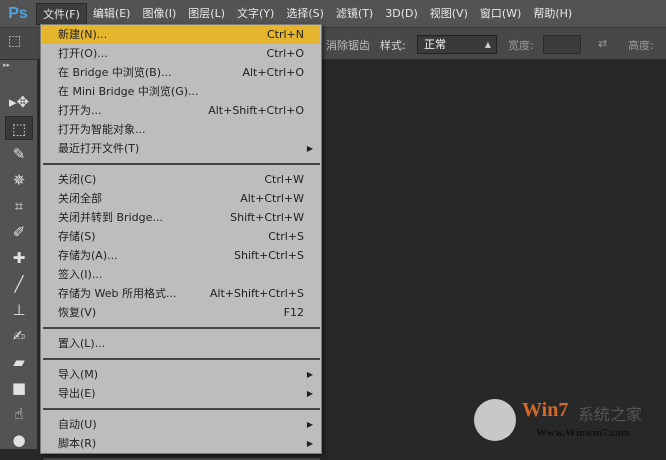 The height and width of the screenshot is (460, 666). I want to click on menu-item: 恢复(V) F12, so click(181, 312).